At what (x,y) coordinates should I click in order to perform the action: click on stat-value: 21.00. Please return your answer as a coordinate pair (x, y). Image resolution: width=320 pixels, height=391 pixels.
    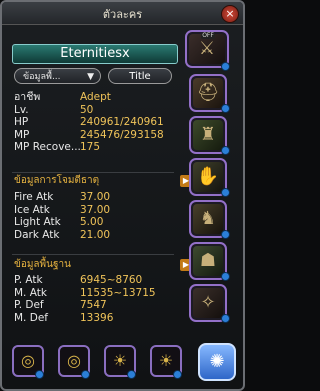
    Looking at the image, I should click on (95, 234).